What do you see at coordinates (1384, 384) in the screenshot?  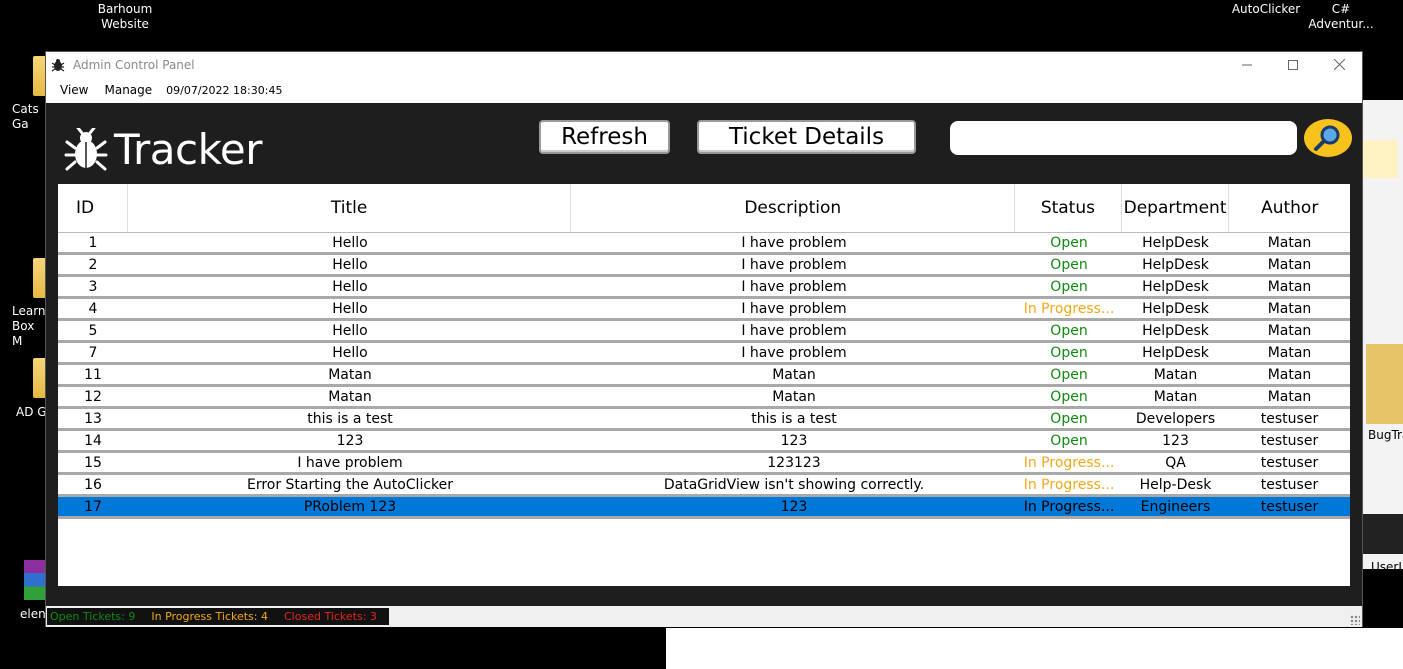 I see `folder-icon` at bounding box center [1384, 384].